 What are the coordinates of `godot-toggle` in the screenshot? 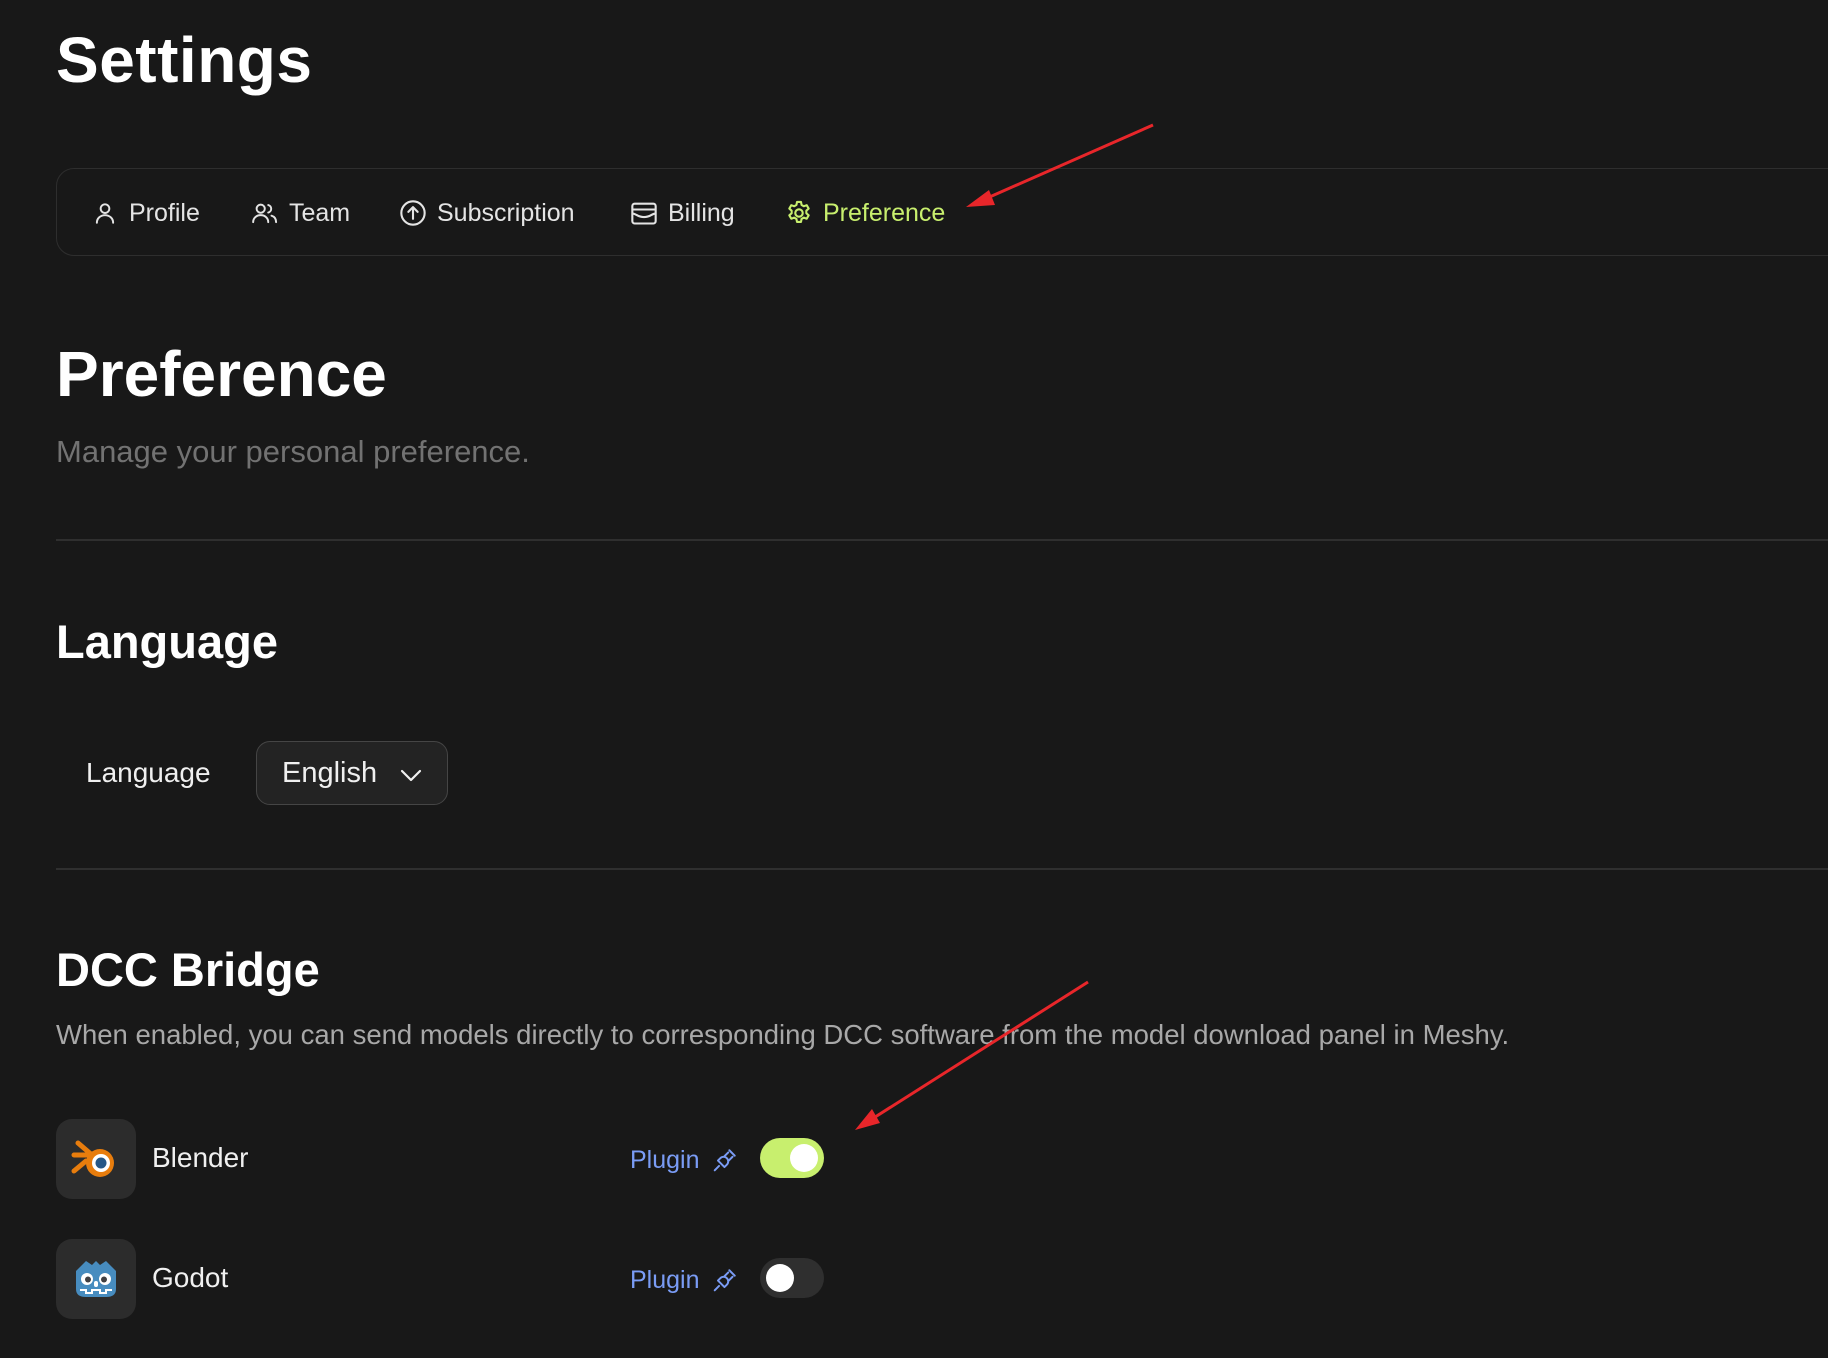 It's located at (792, 1278).